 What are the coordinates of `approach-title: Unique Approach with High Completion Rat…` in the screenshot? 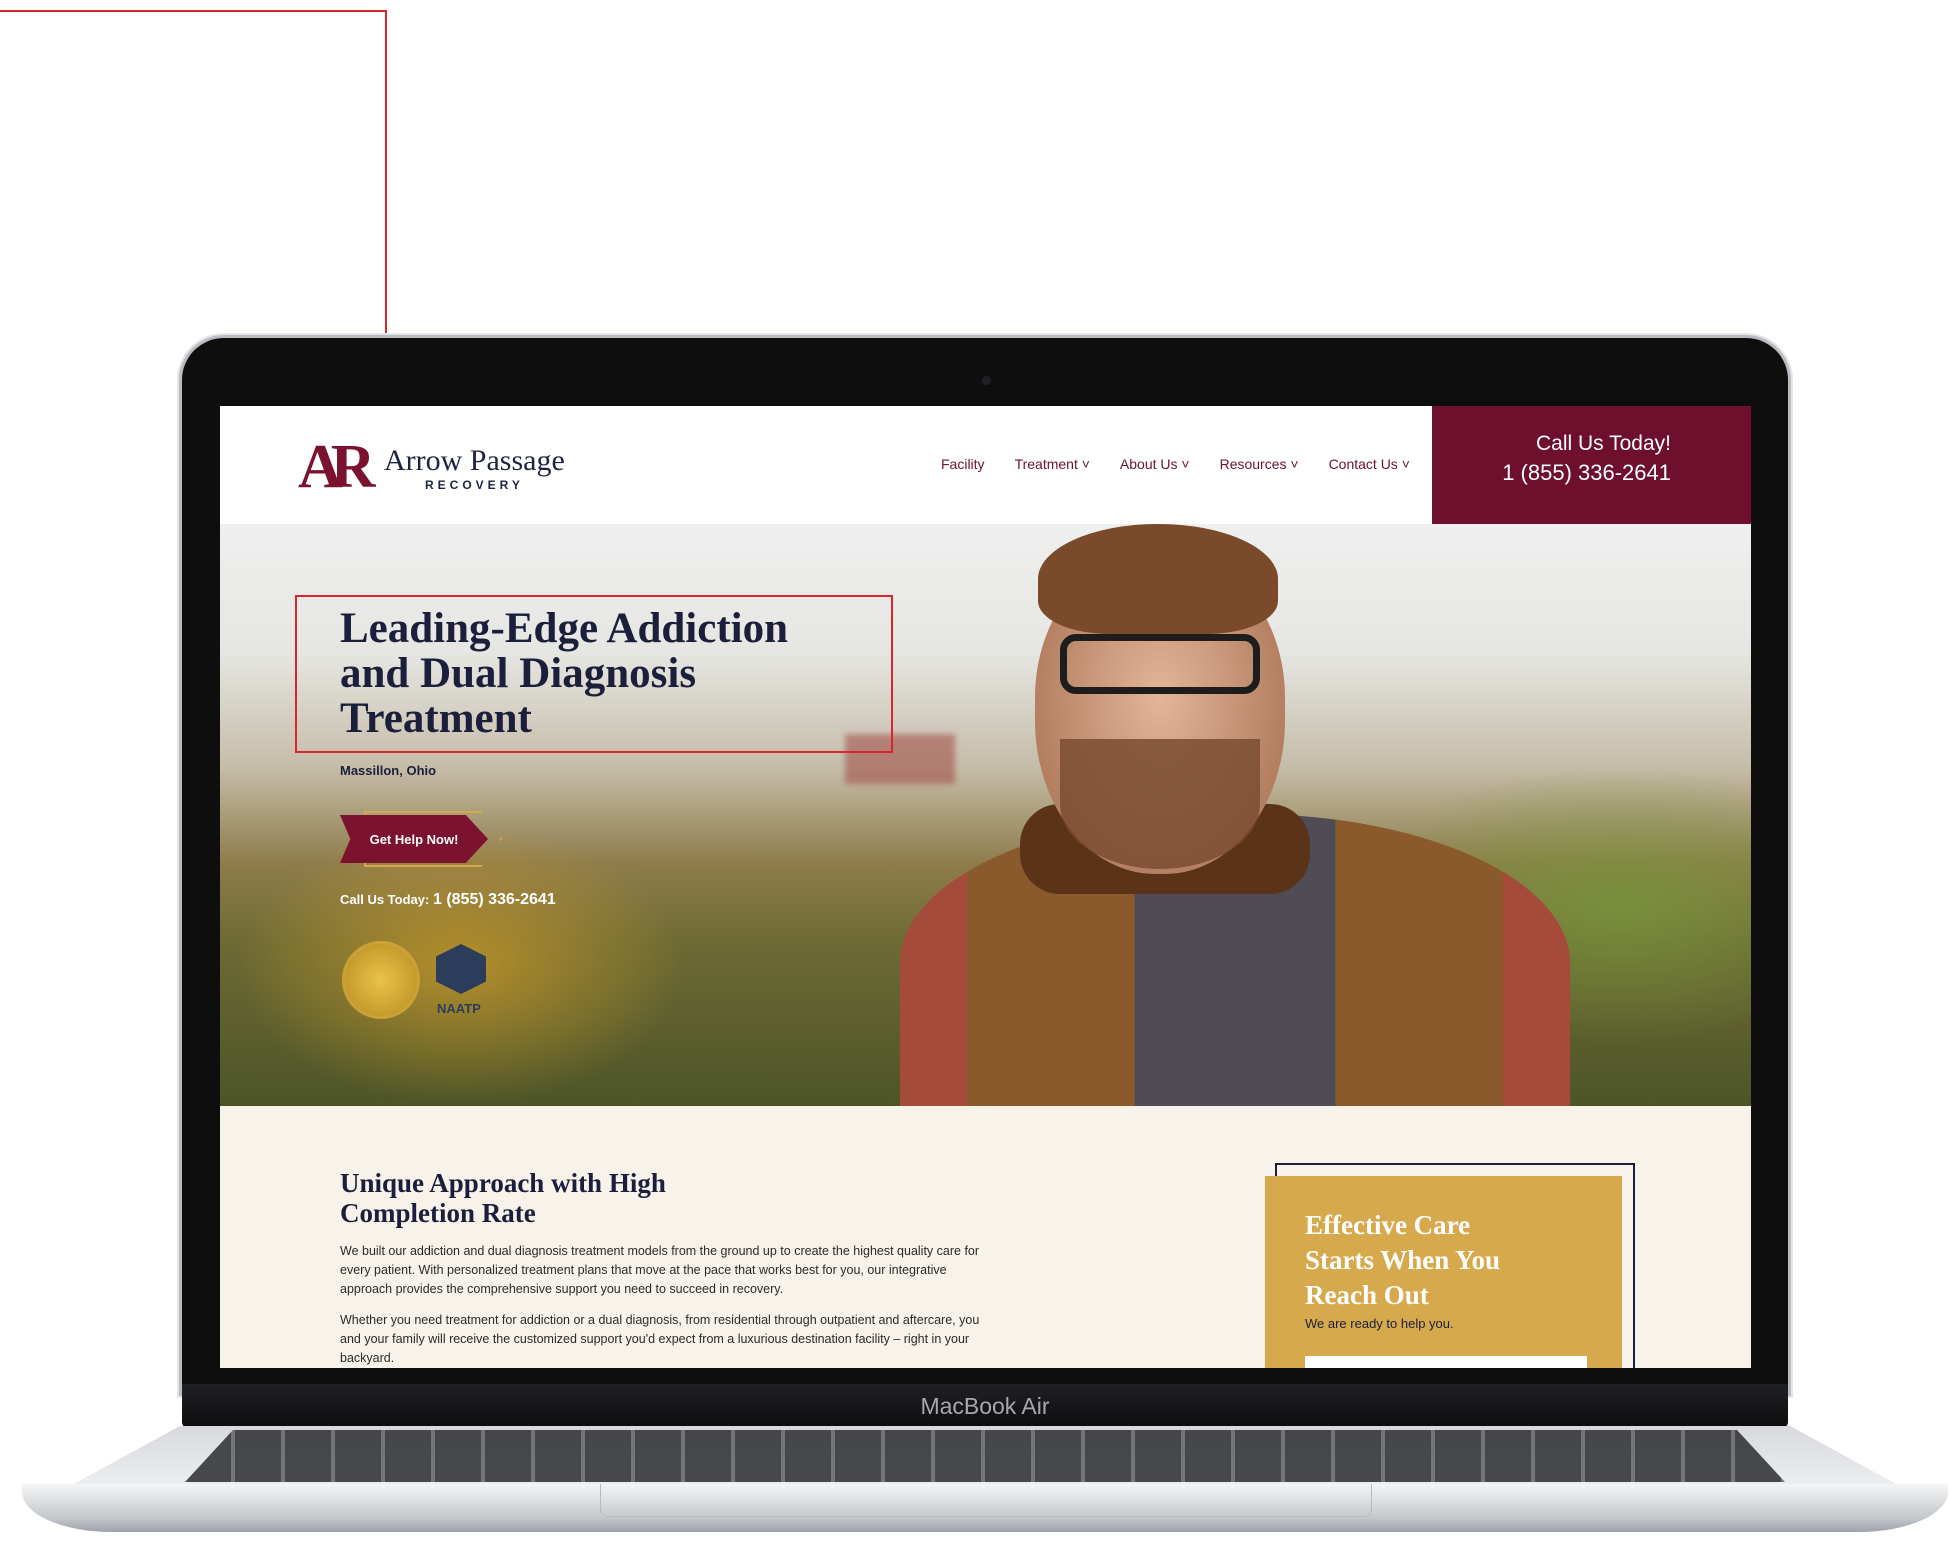 It's located at (503, 1198).